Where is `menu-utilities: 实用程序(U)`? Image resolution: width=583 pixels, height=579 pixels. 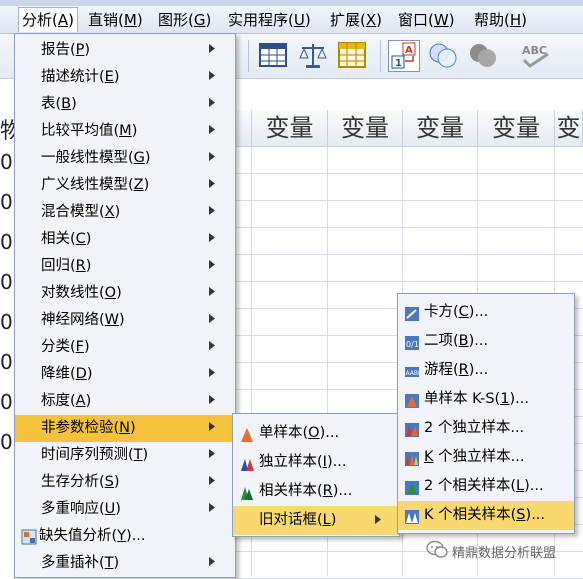
menu-utilities: 实用程序(U) is located at coordinates (269, 20).